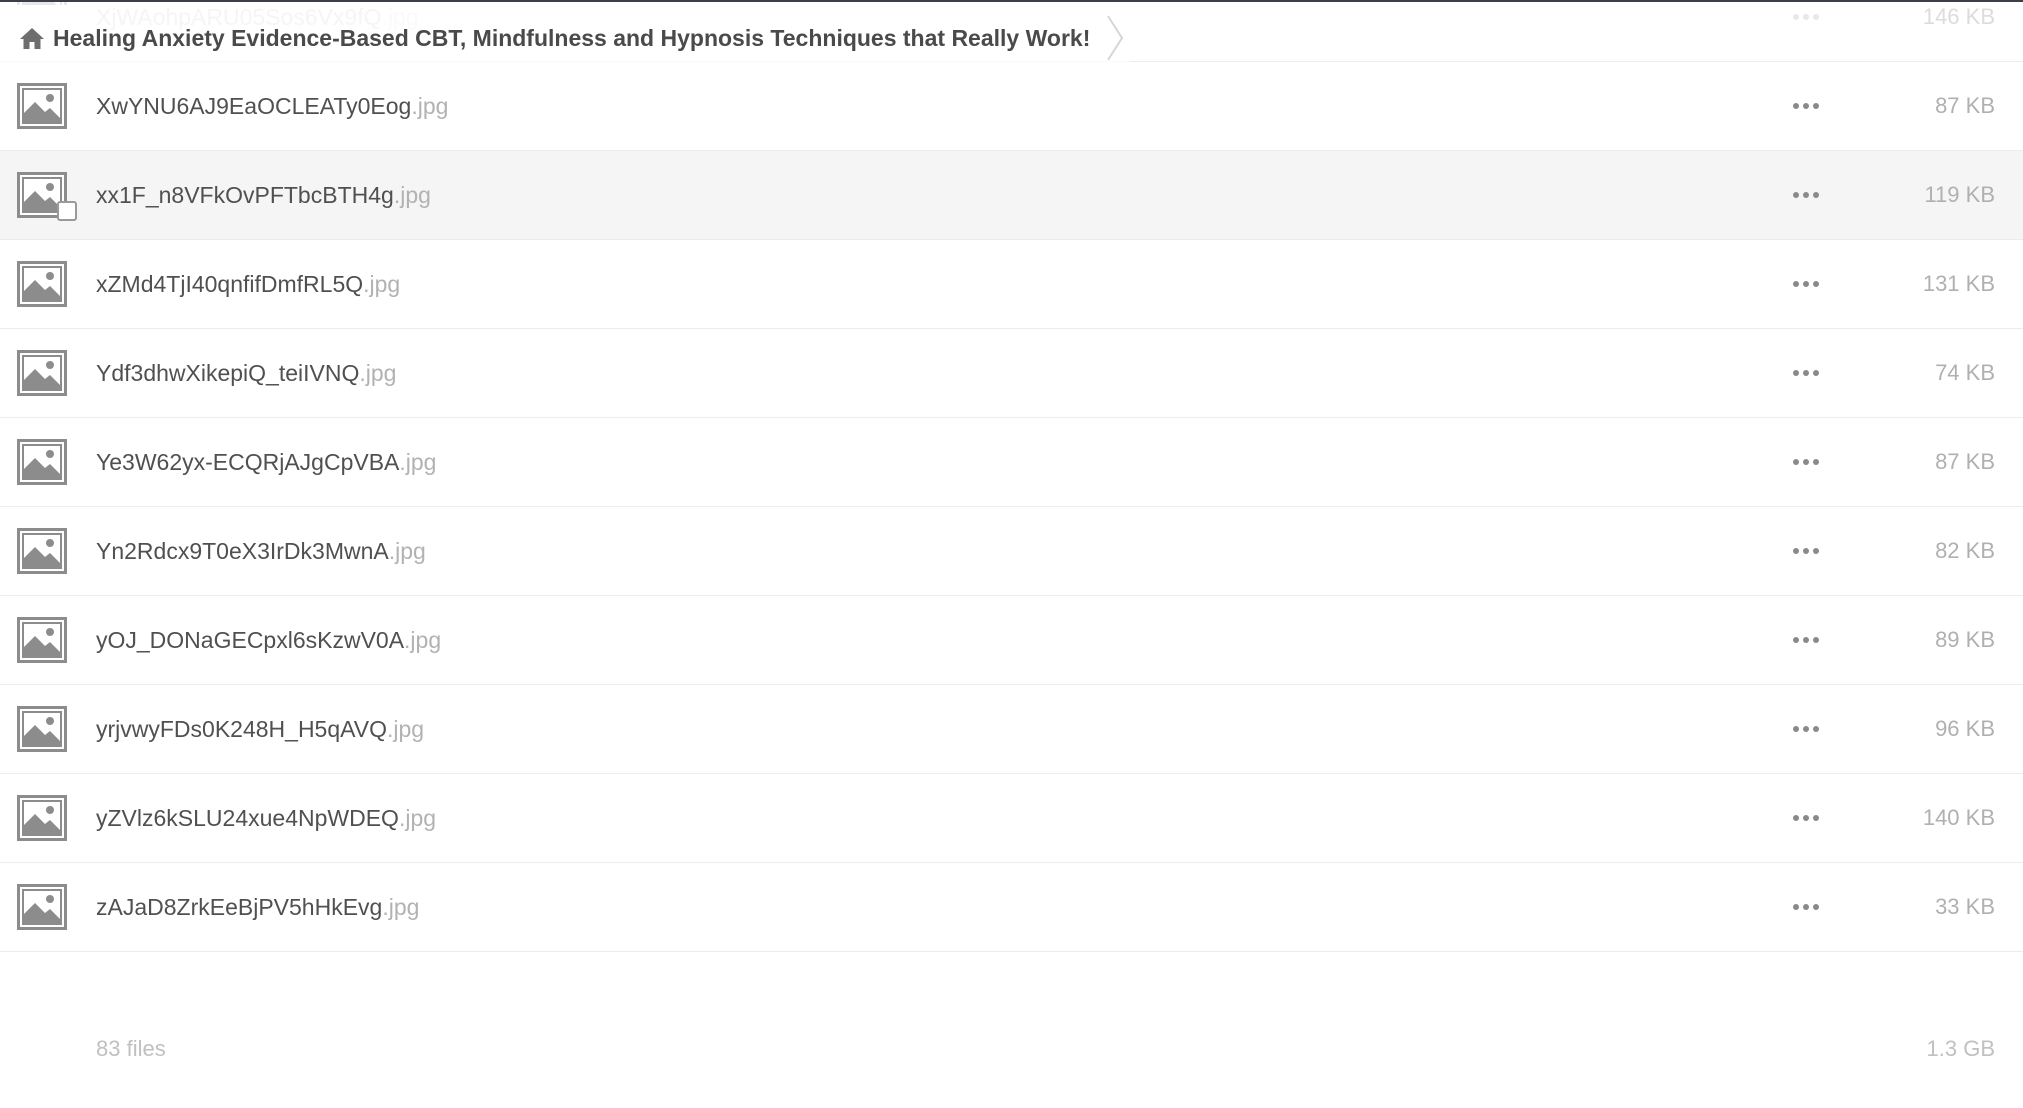  Describe the element at coordinates (1011, 1054) in the screenshot. I see `list-summary: 83 files 1.3 GB` at that location.